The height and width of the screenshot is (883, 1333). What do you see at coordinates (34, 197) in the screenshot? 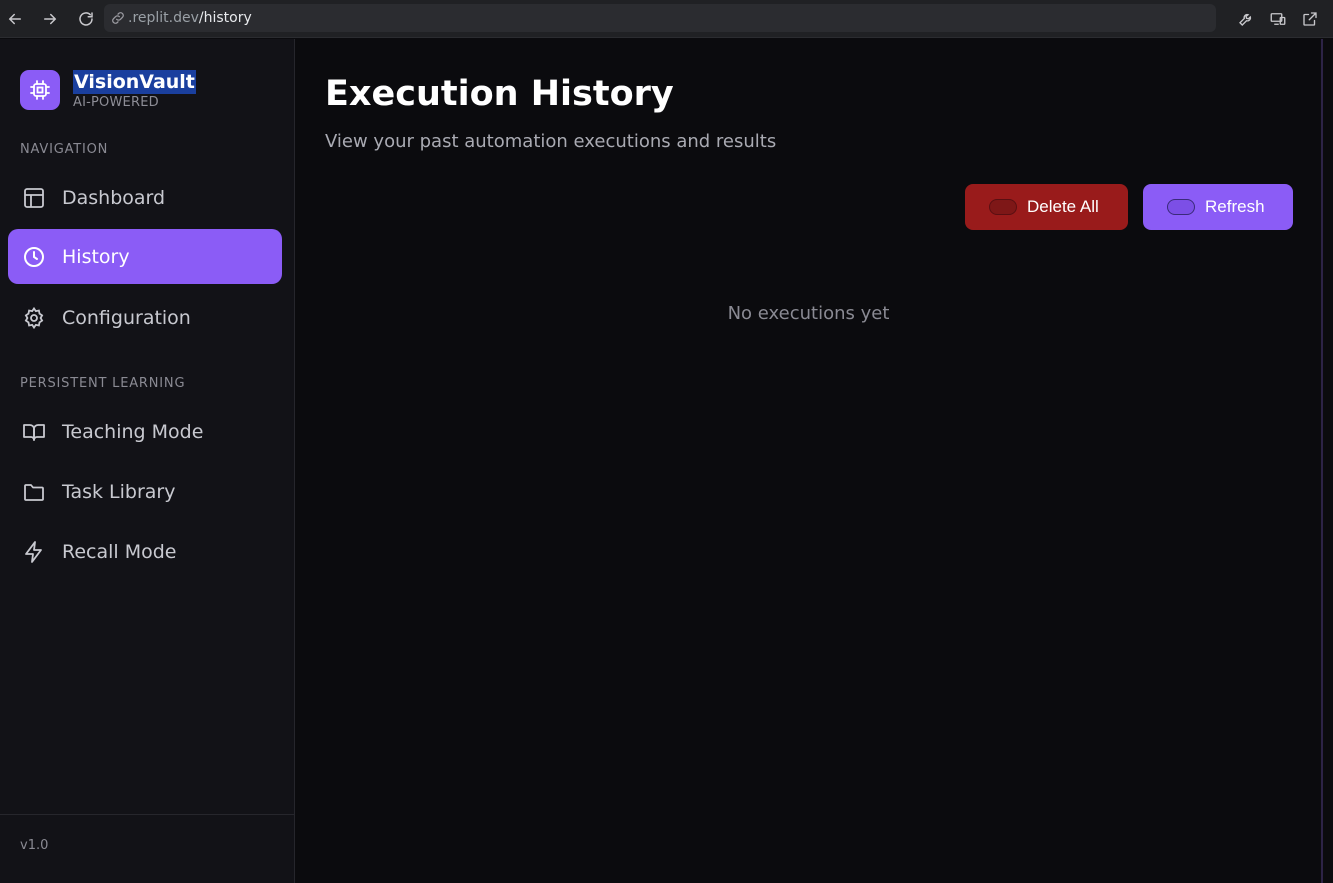
I see `layout-icon` at bounding box center [34, 197].